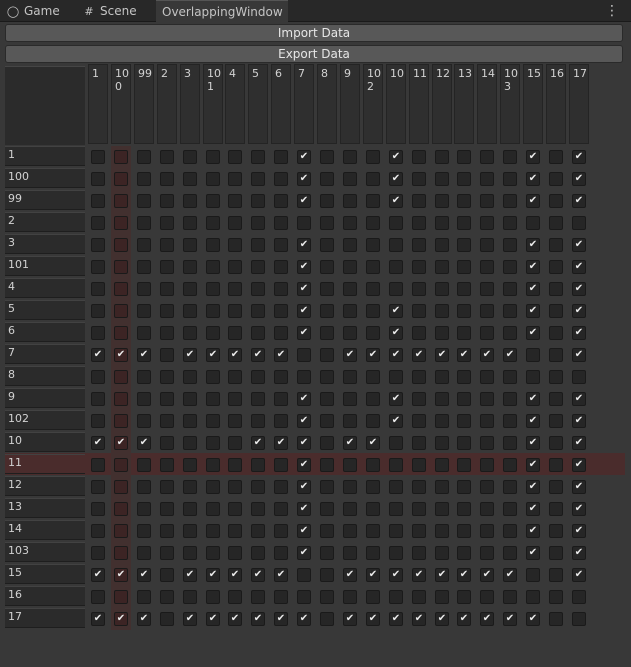 This screenshot has width=631, height=667. Describe the element at coordinates (33, 11) in the screenshot. I see `tab-game: ◯ Game` at that location.